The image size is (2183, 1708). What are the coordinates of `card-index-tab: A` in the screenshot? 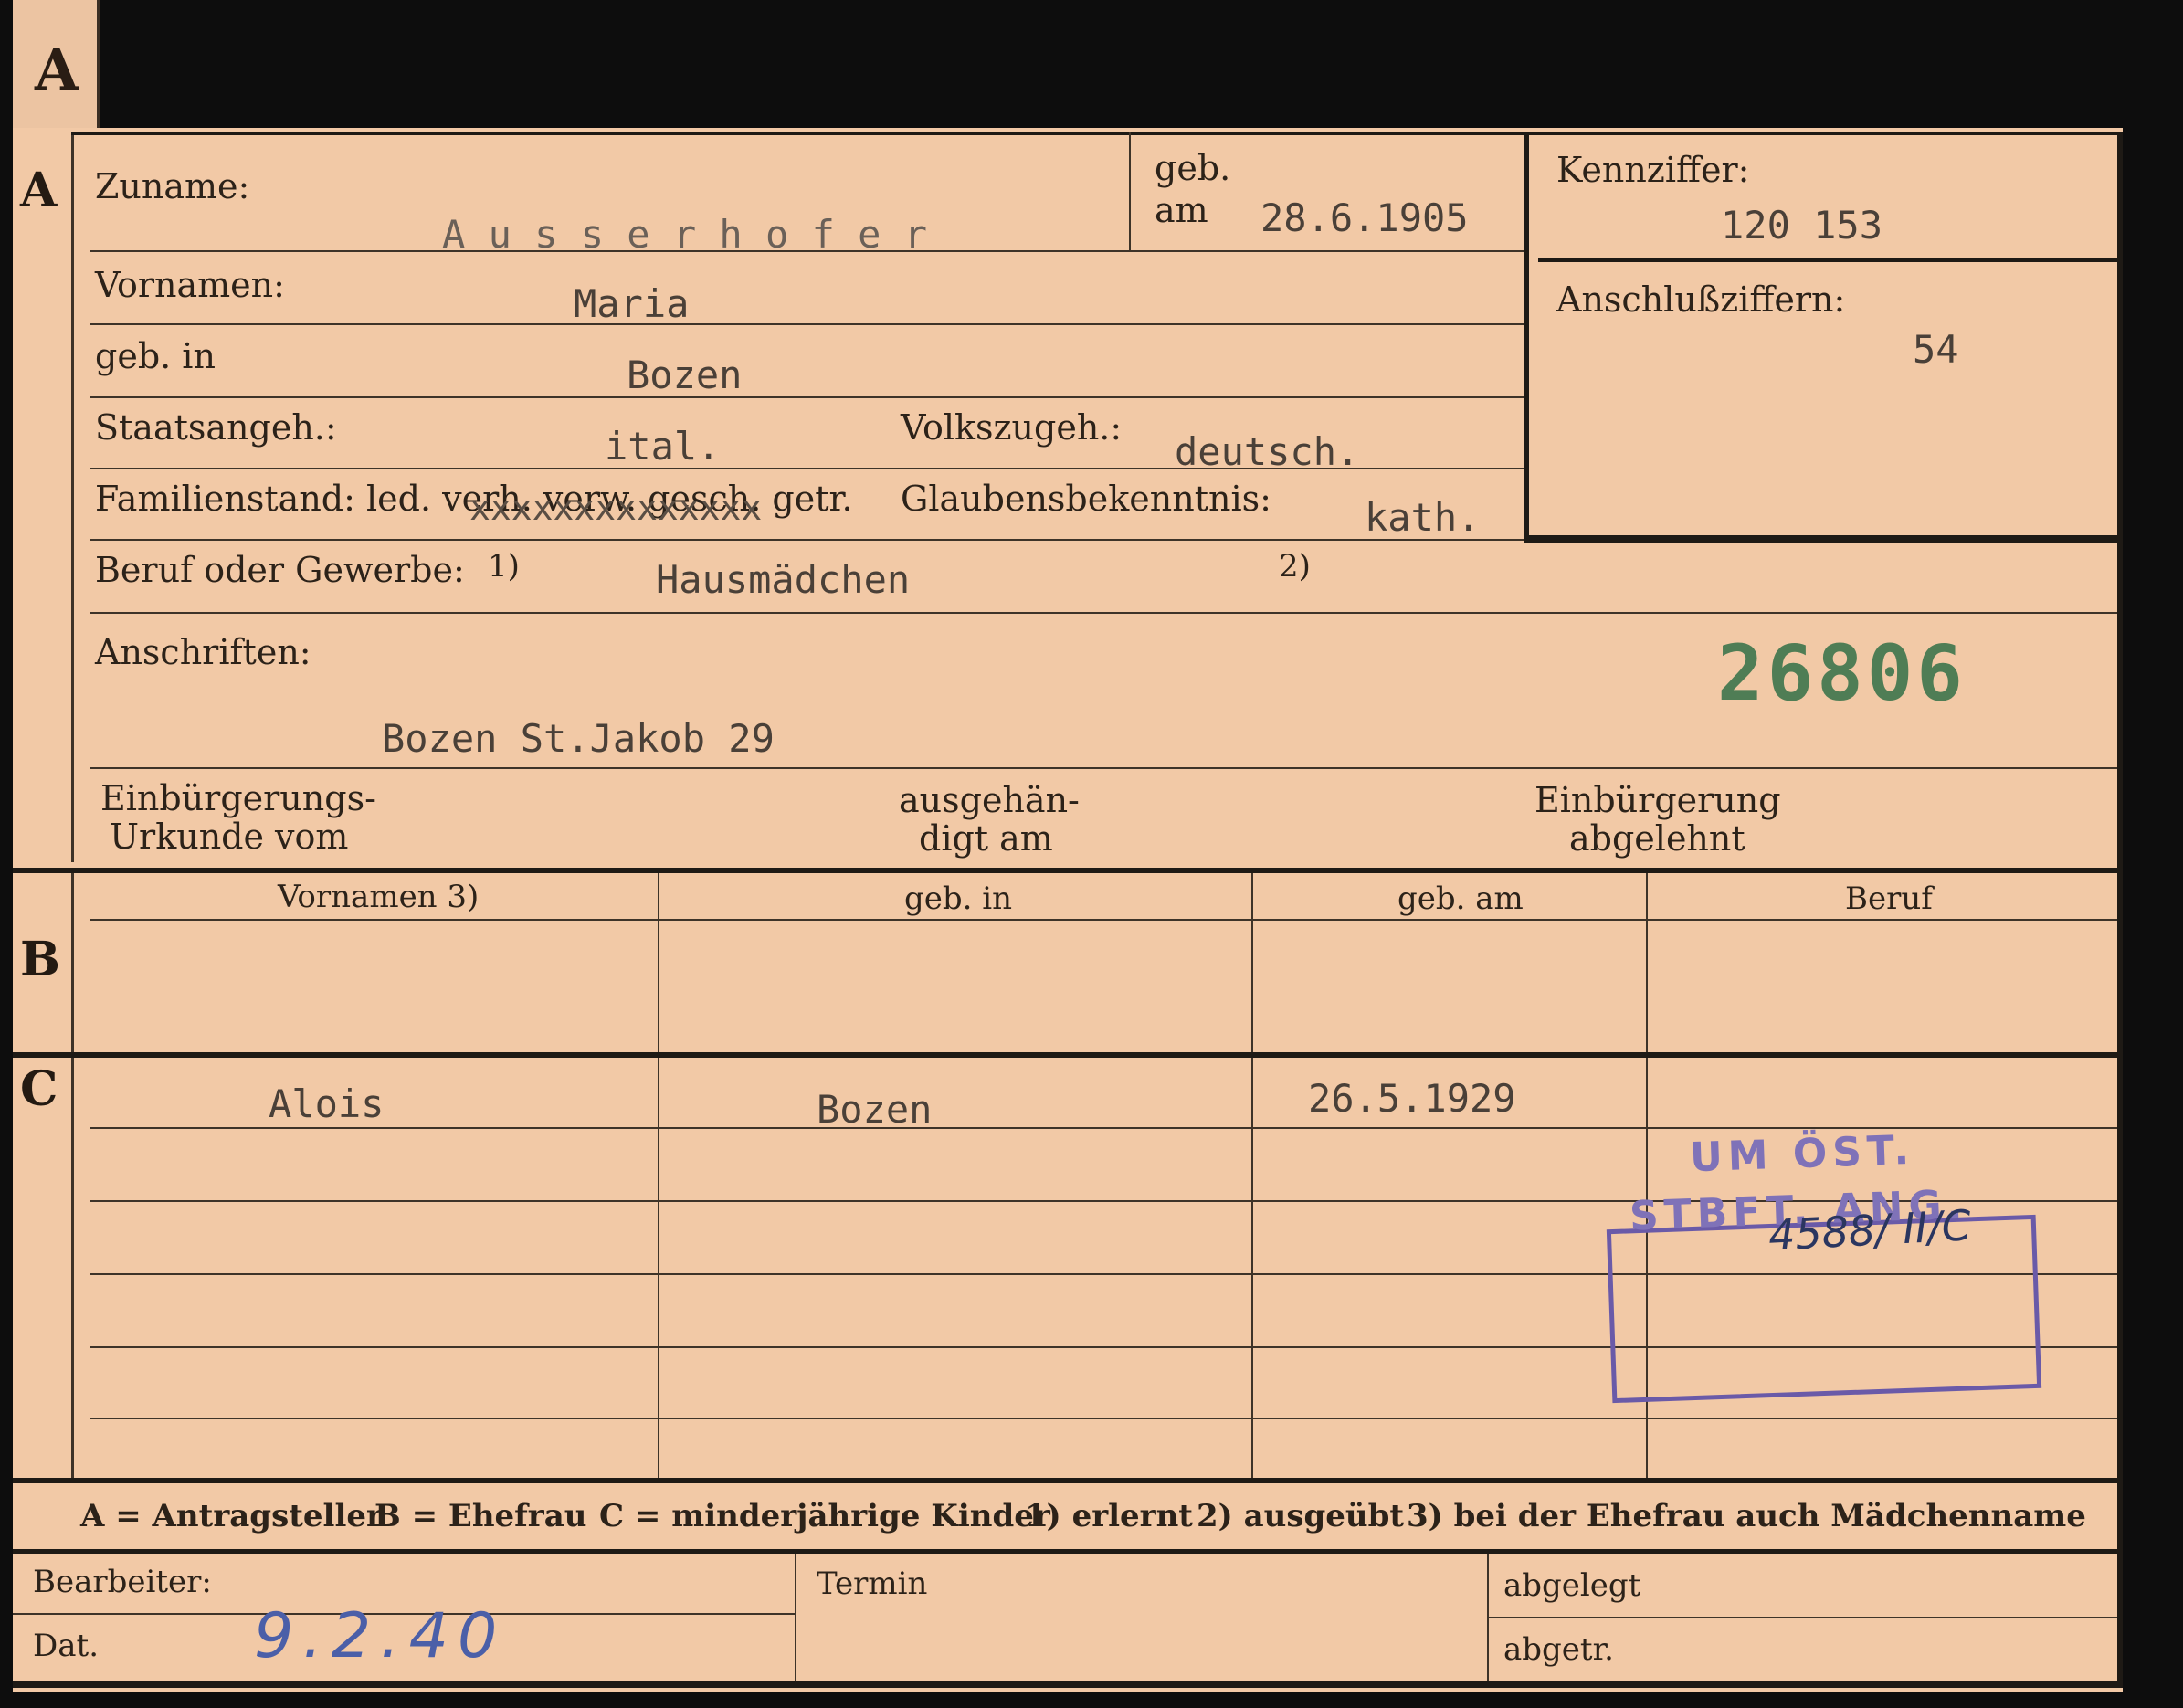 It's located at (56, 64).